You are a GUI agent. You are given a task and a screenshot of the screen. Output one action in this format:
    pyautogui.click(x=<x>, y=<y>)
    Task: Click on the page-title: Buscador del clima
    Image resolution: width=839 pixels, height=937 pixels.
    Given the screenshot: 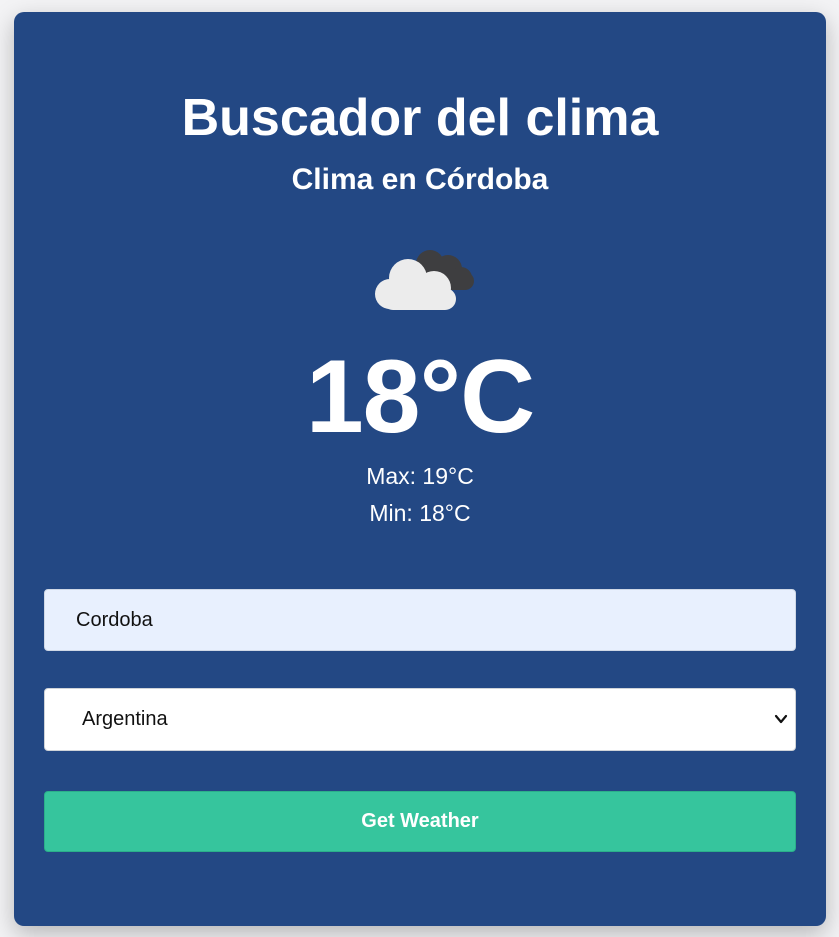 What is the action you would take?
    pyautogui.click(x=420, y=118)
    